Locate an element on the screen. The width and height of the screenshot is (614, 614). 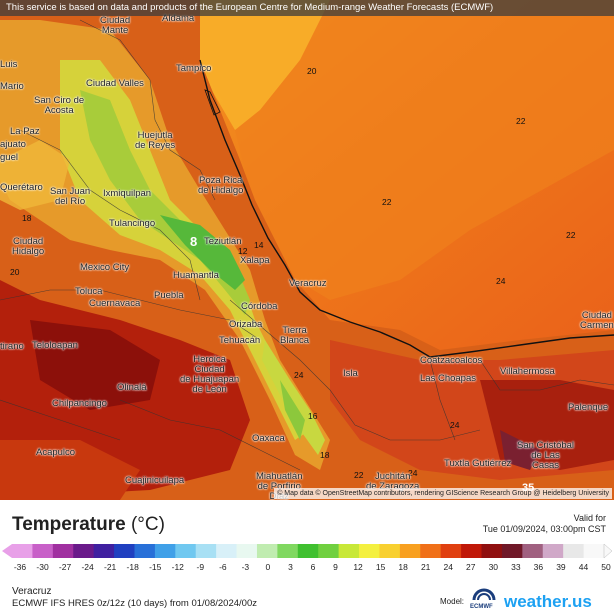
city-label: San Juan del Río is located at coordinates (70, 196).